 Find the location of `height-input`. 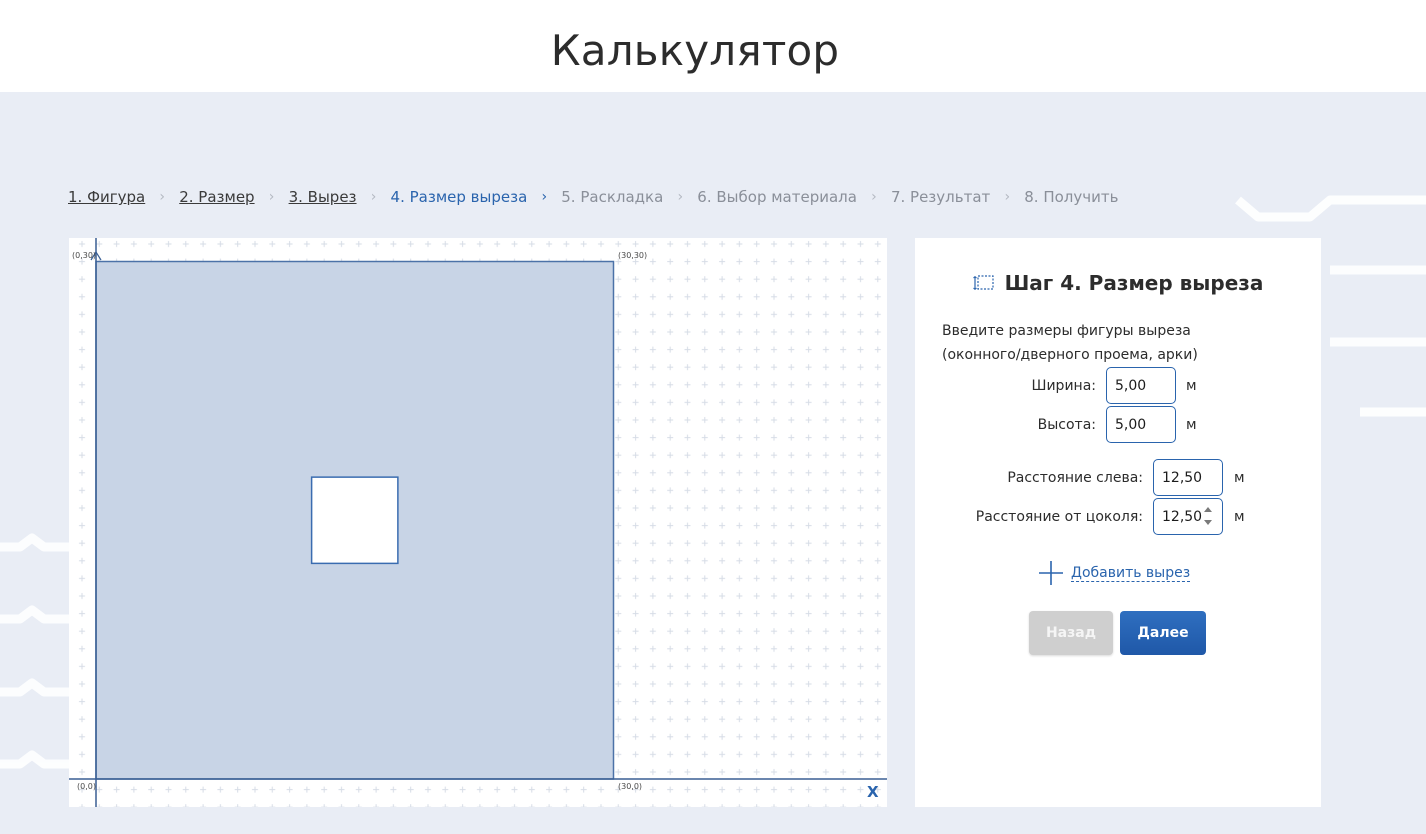

height-input is located at coordinates (1141, 424).